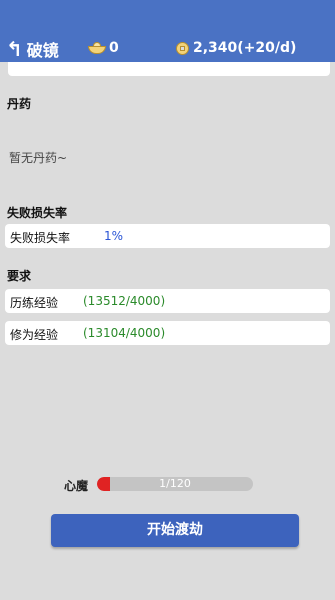 This screenshot has width=335, height=600. Describe the element at coordinates (38, 158) in the screenshot. I see `elixir-empty-text: 暂无丹药~` at that location.